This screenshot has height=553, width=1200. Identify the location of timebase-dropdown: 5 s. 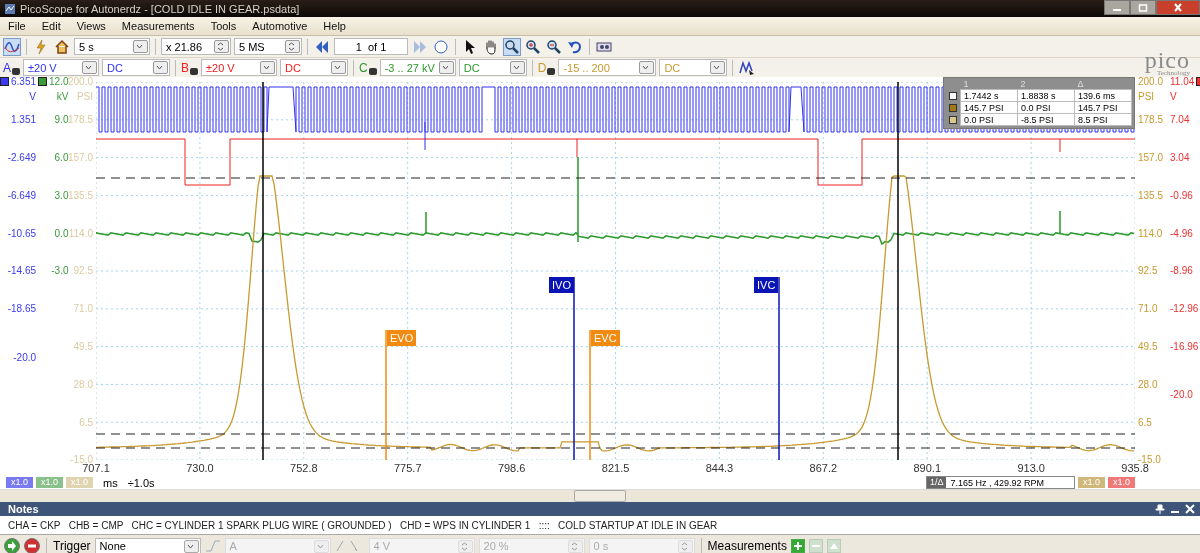
(112, 46).